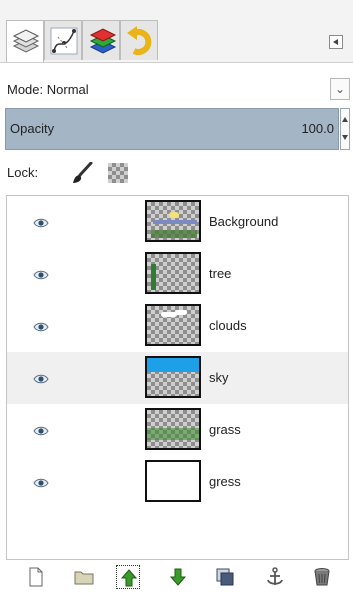 The width and height of the screenshot is (353, 594). Describe the element at coordinates (220, 273) in the screenshot. I see `layer-name: tree` at that location.